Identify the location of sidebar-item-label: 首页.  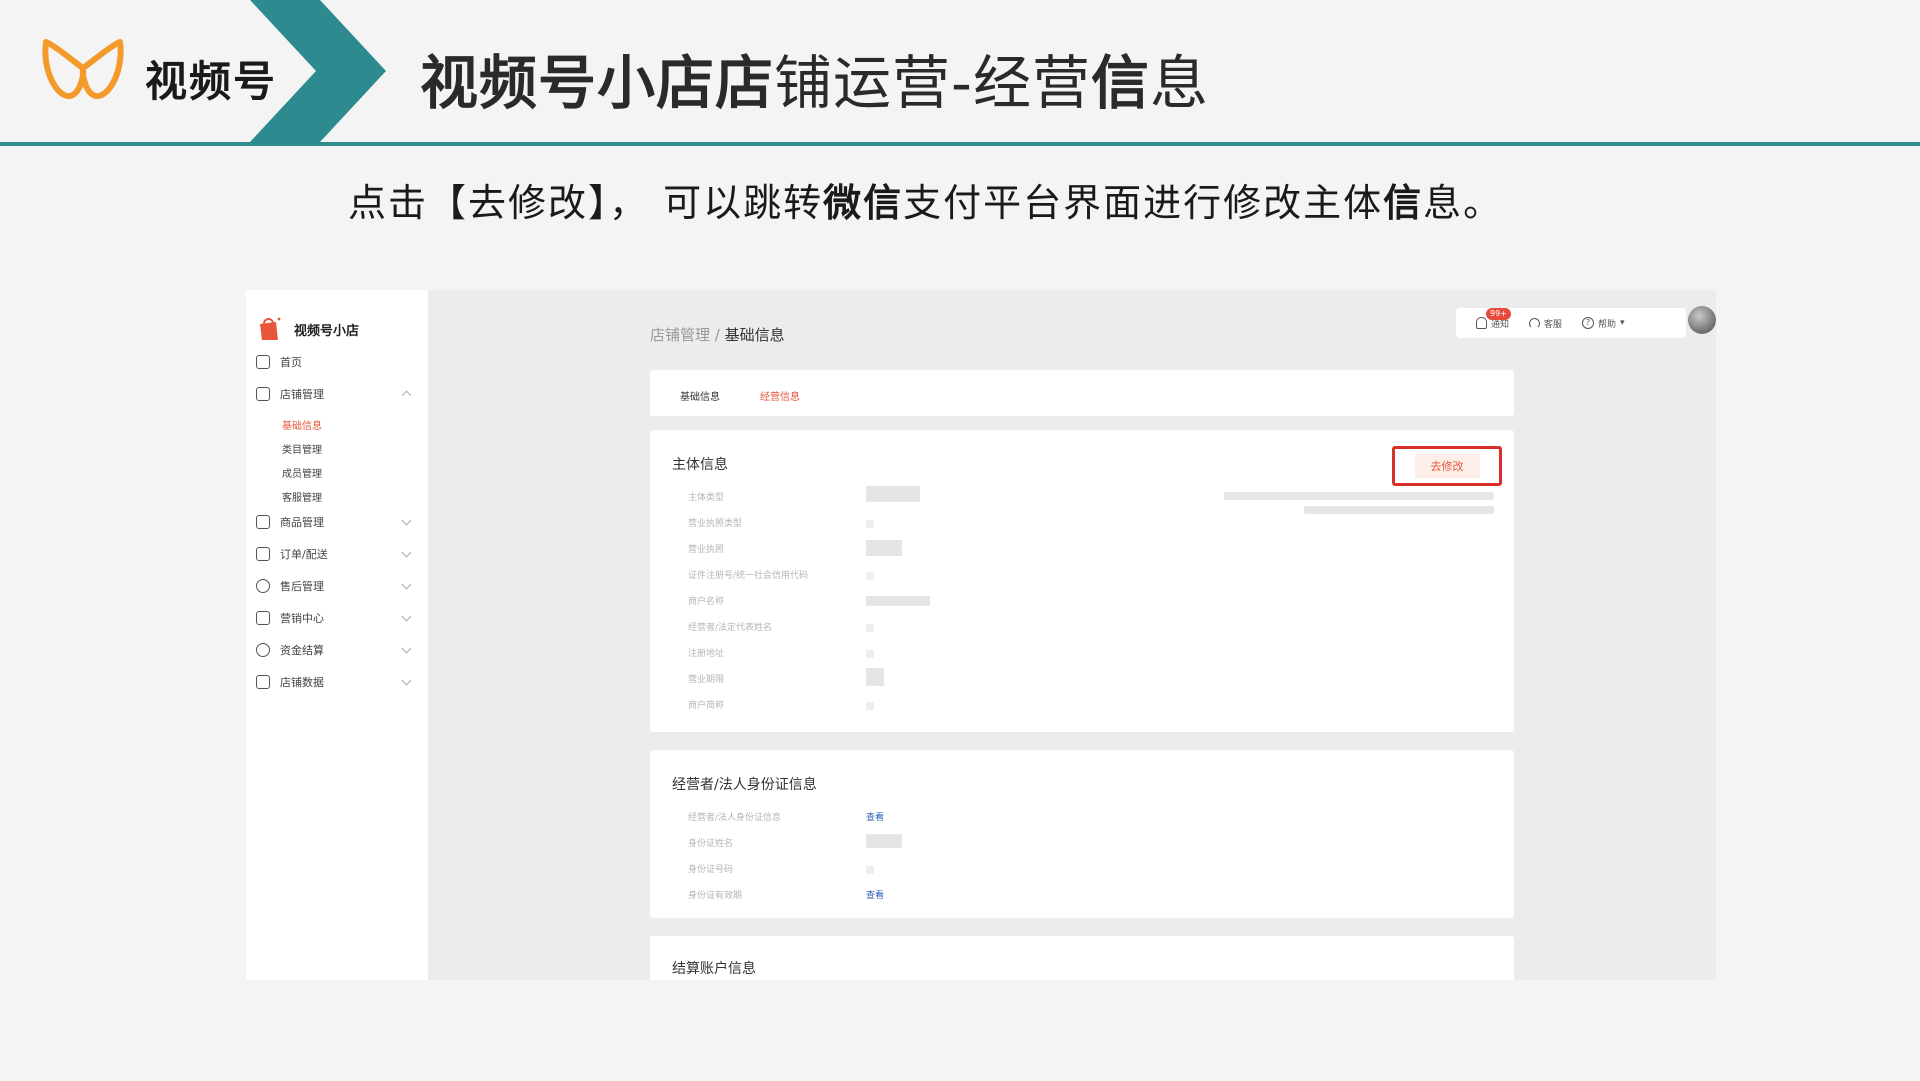
(291, 362).